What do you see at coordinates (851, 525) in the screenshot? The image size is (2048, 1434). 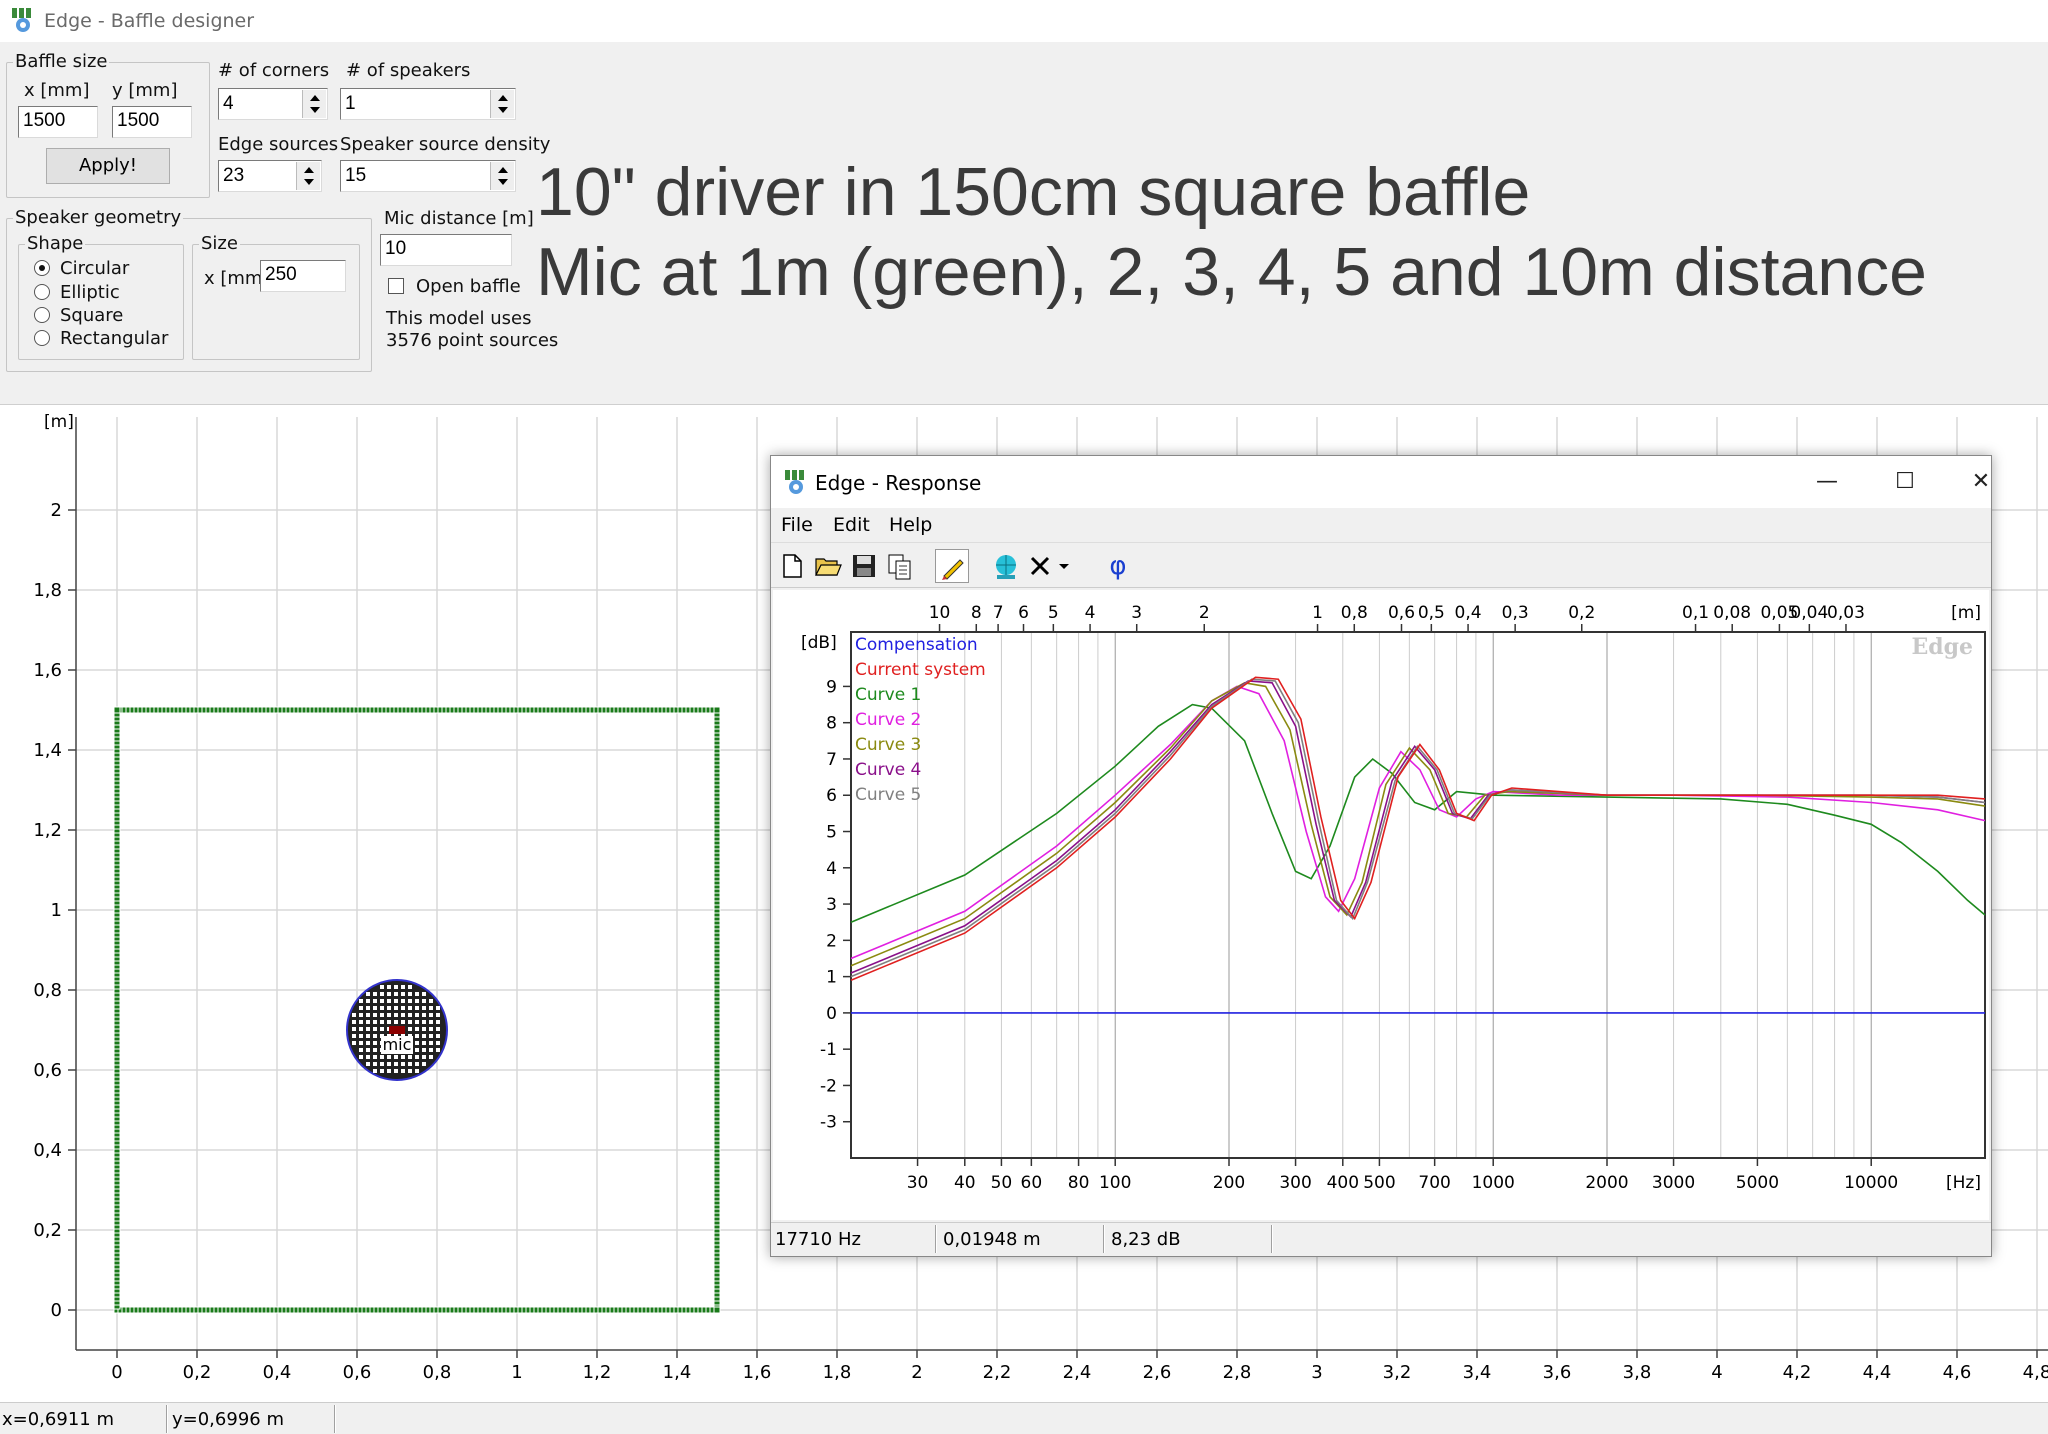 I see `menu-edit: Edit` at bounding box center [851, 525].